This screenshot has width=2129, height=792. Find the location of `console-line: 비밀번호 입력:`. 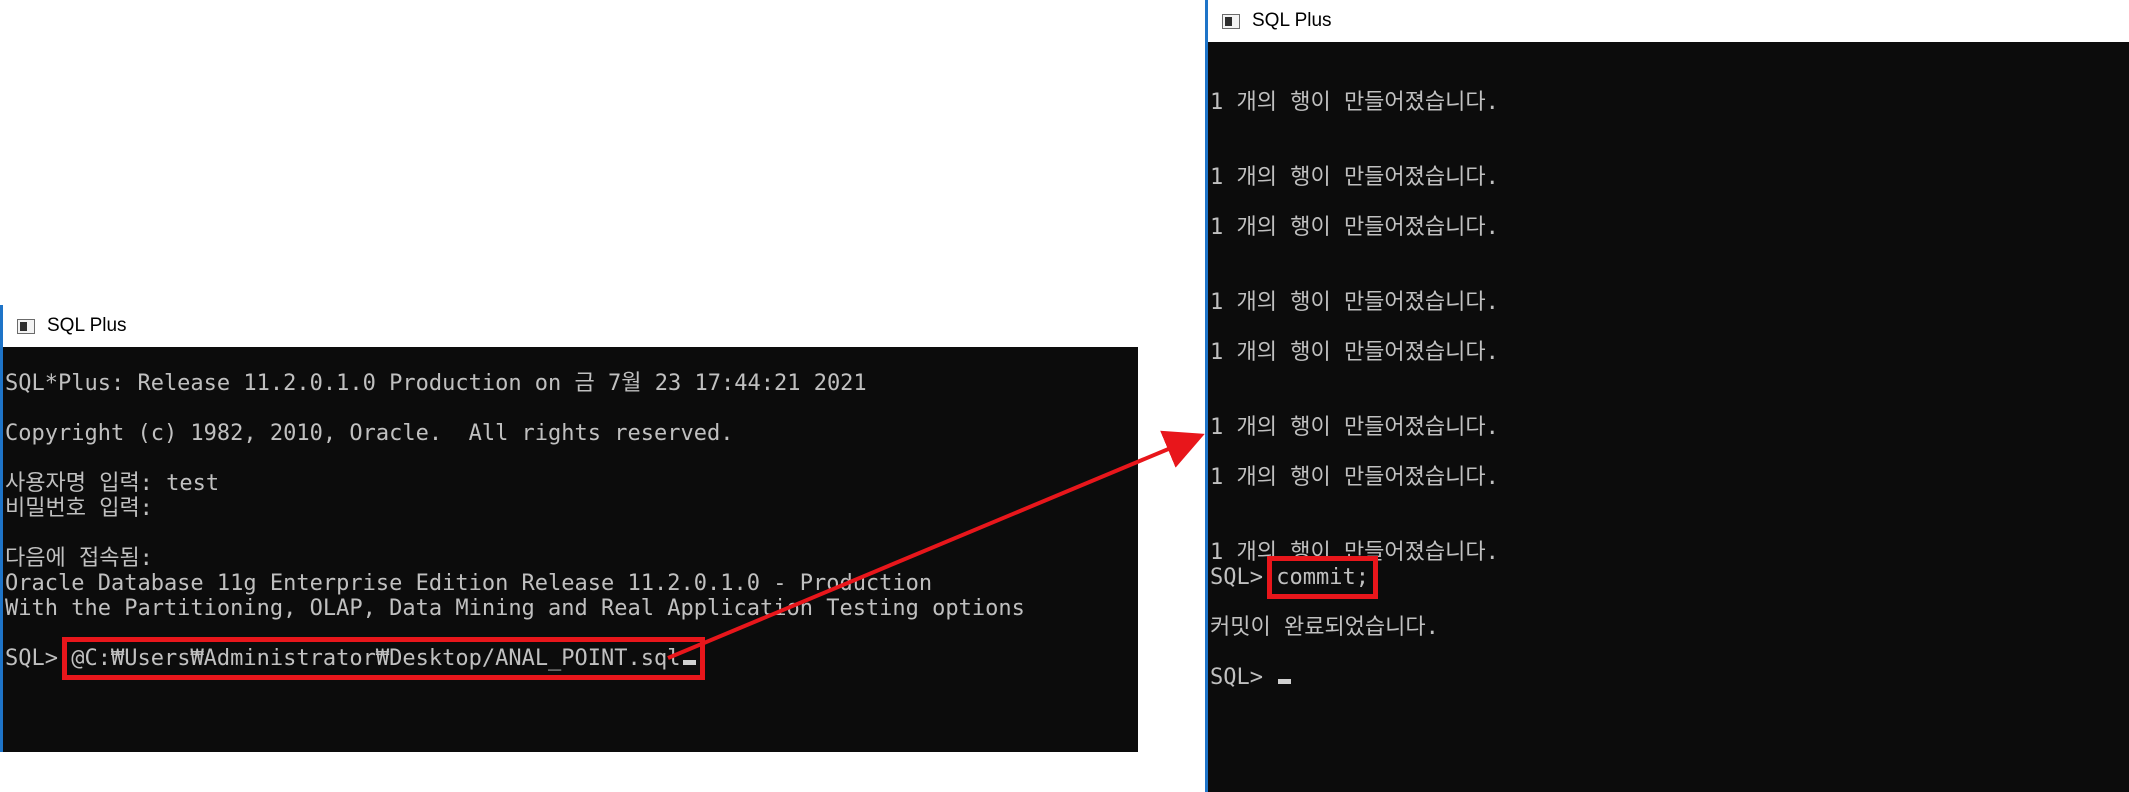

console-line: 비밀번호 입력: is located at coordinates (79, 508).